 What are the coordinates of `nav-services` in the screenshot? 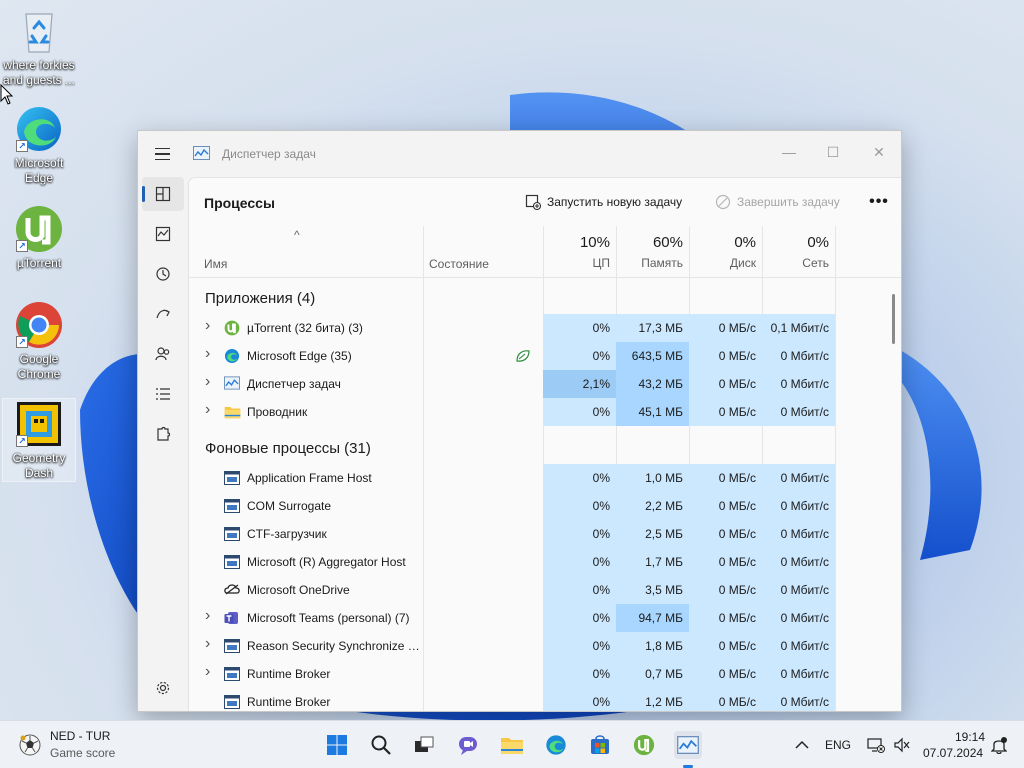 It's located at (163, 434).